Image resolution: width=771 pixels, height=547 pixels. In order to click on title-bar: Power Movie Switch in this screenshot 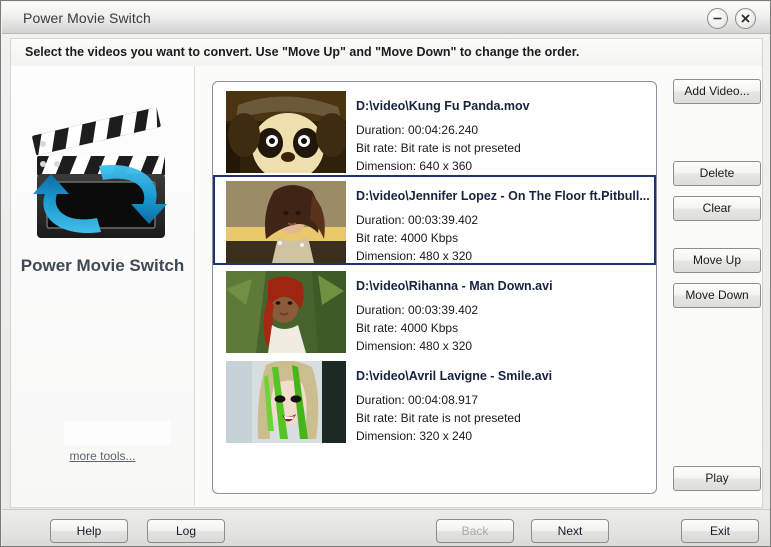, I will do `click(386, 18)`.